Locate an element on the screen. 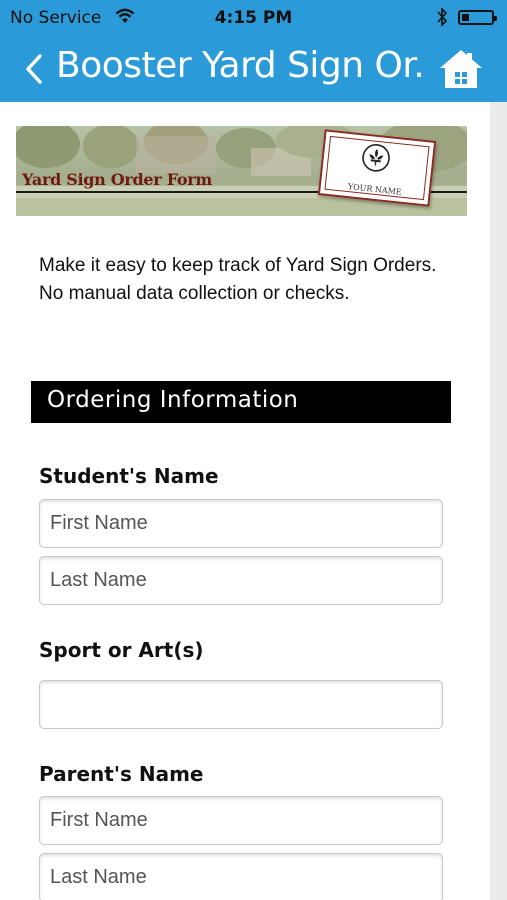 The image size is (507, 900). section-header: Ordering Information is located at coordinates (241, 402).